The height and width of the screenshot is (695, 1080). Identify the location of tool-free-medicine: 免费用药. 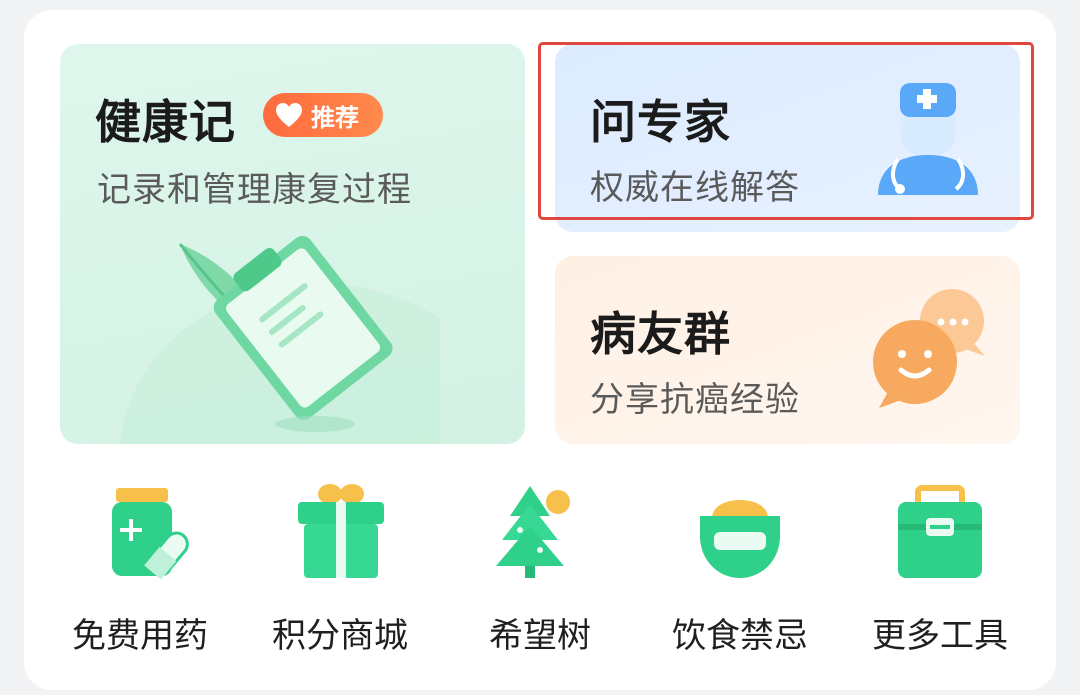
(140, 575).